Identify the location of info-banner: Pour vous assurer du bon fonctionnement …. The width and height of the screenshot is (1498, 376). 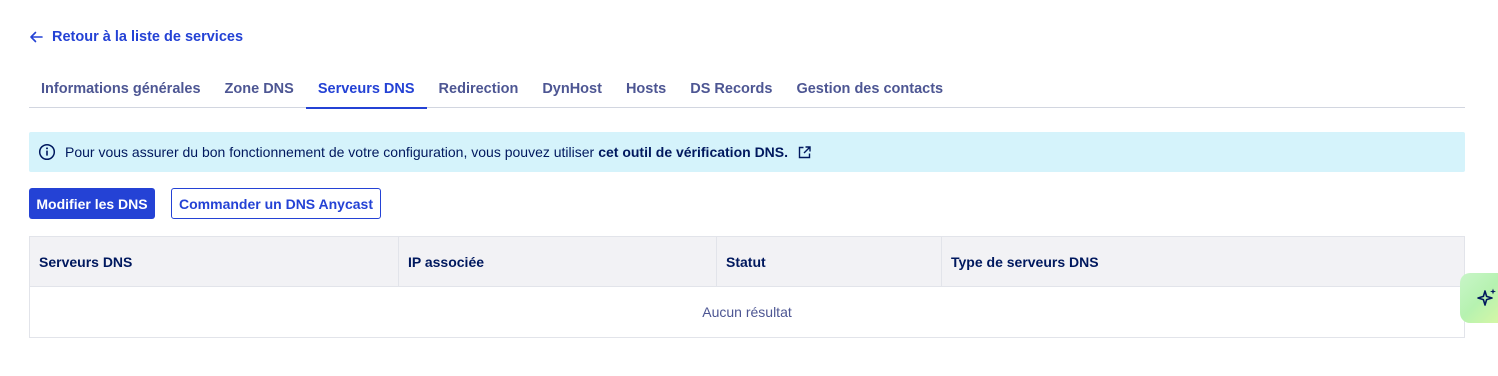
(747, 152).